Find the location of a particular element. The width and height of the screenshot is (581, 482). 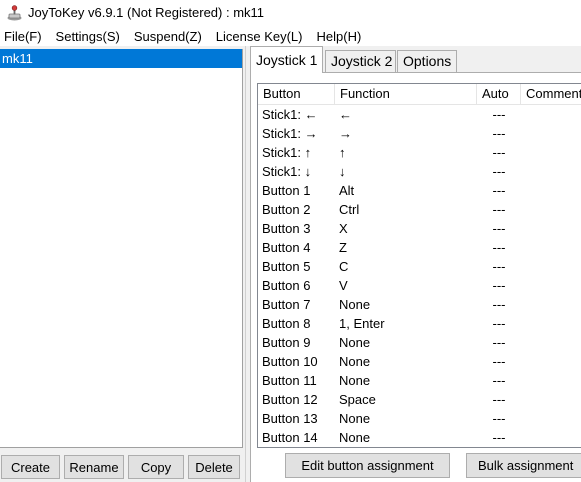

row-function-cell: Space is located at coordinates (357, 399).